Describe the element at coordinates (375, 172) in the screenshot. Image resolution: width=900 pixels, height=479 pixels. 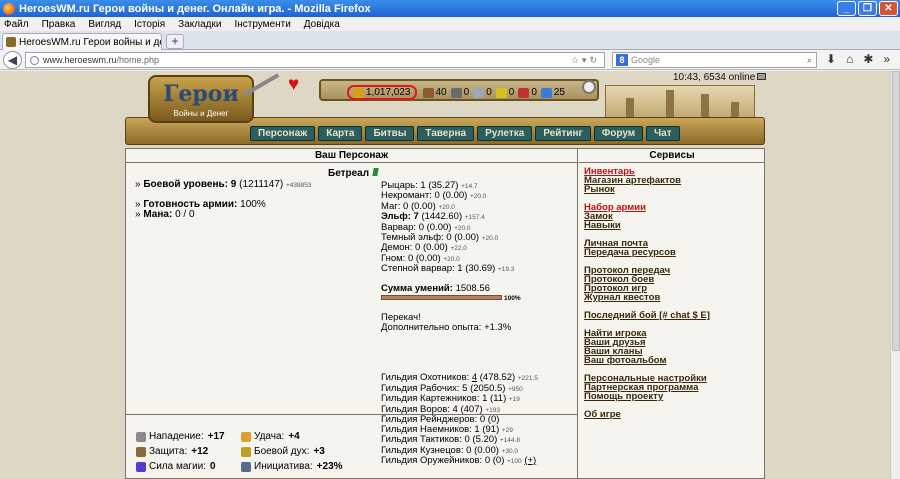
I see `faction-diamond-icon` at that location.